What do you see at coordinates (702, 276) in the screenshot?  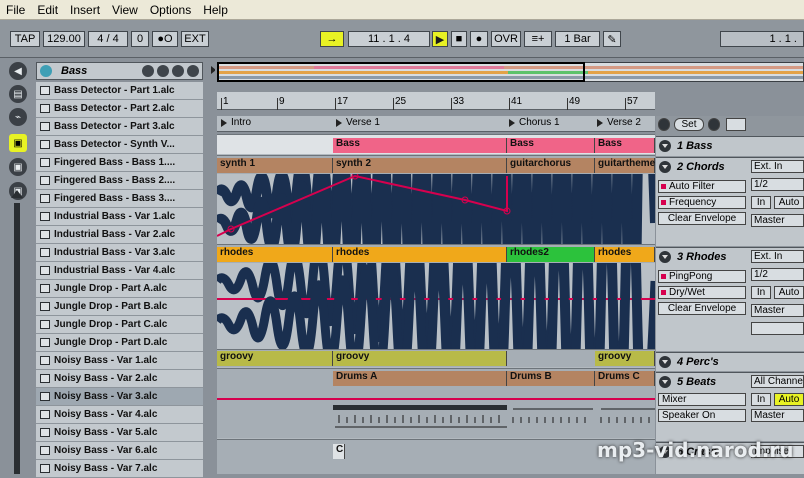 I see `device-chooser: PingPong` at bounding box center [702, 276].